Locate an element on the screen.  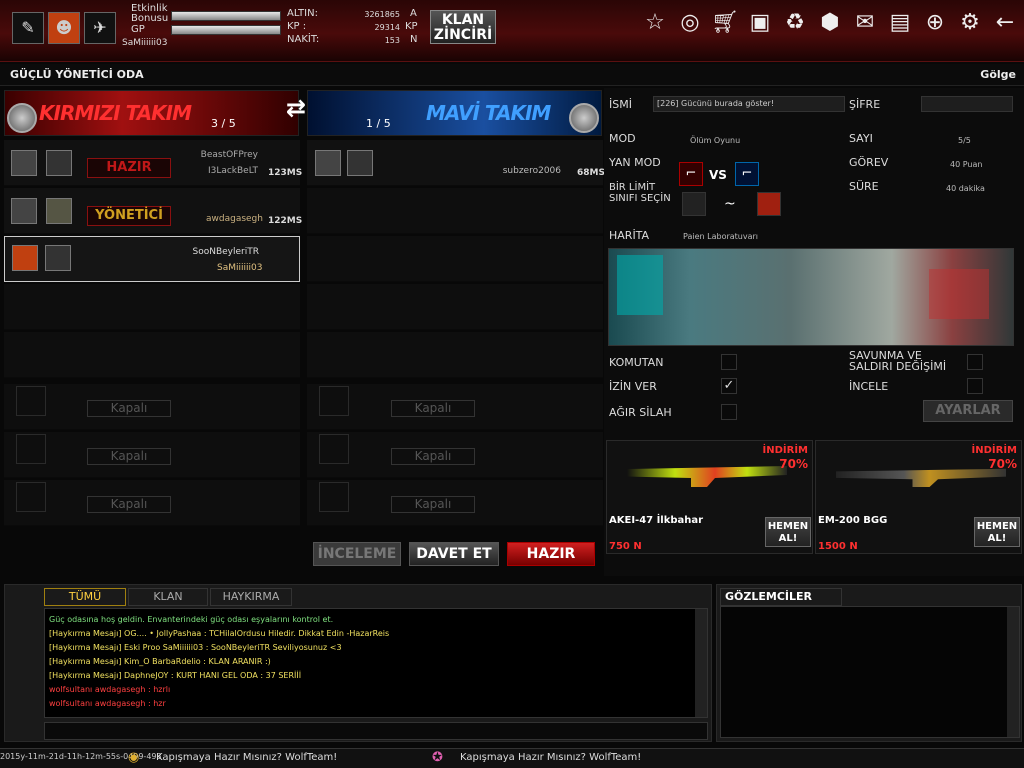
item-price: 1500 N is located at coordinates (838, 546).